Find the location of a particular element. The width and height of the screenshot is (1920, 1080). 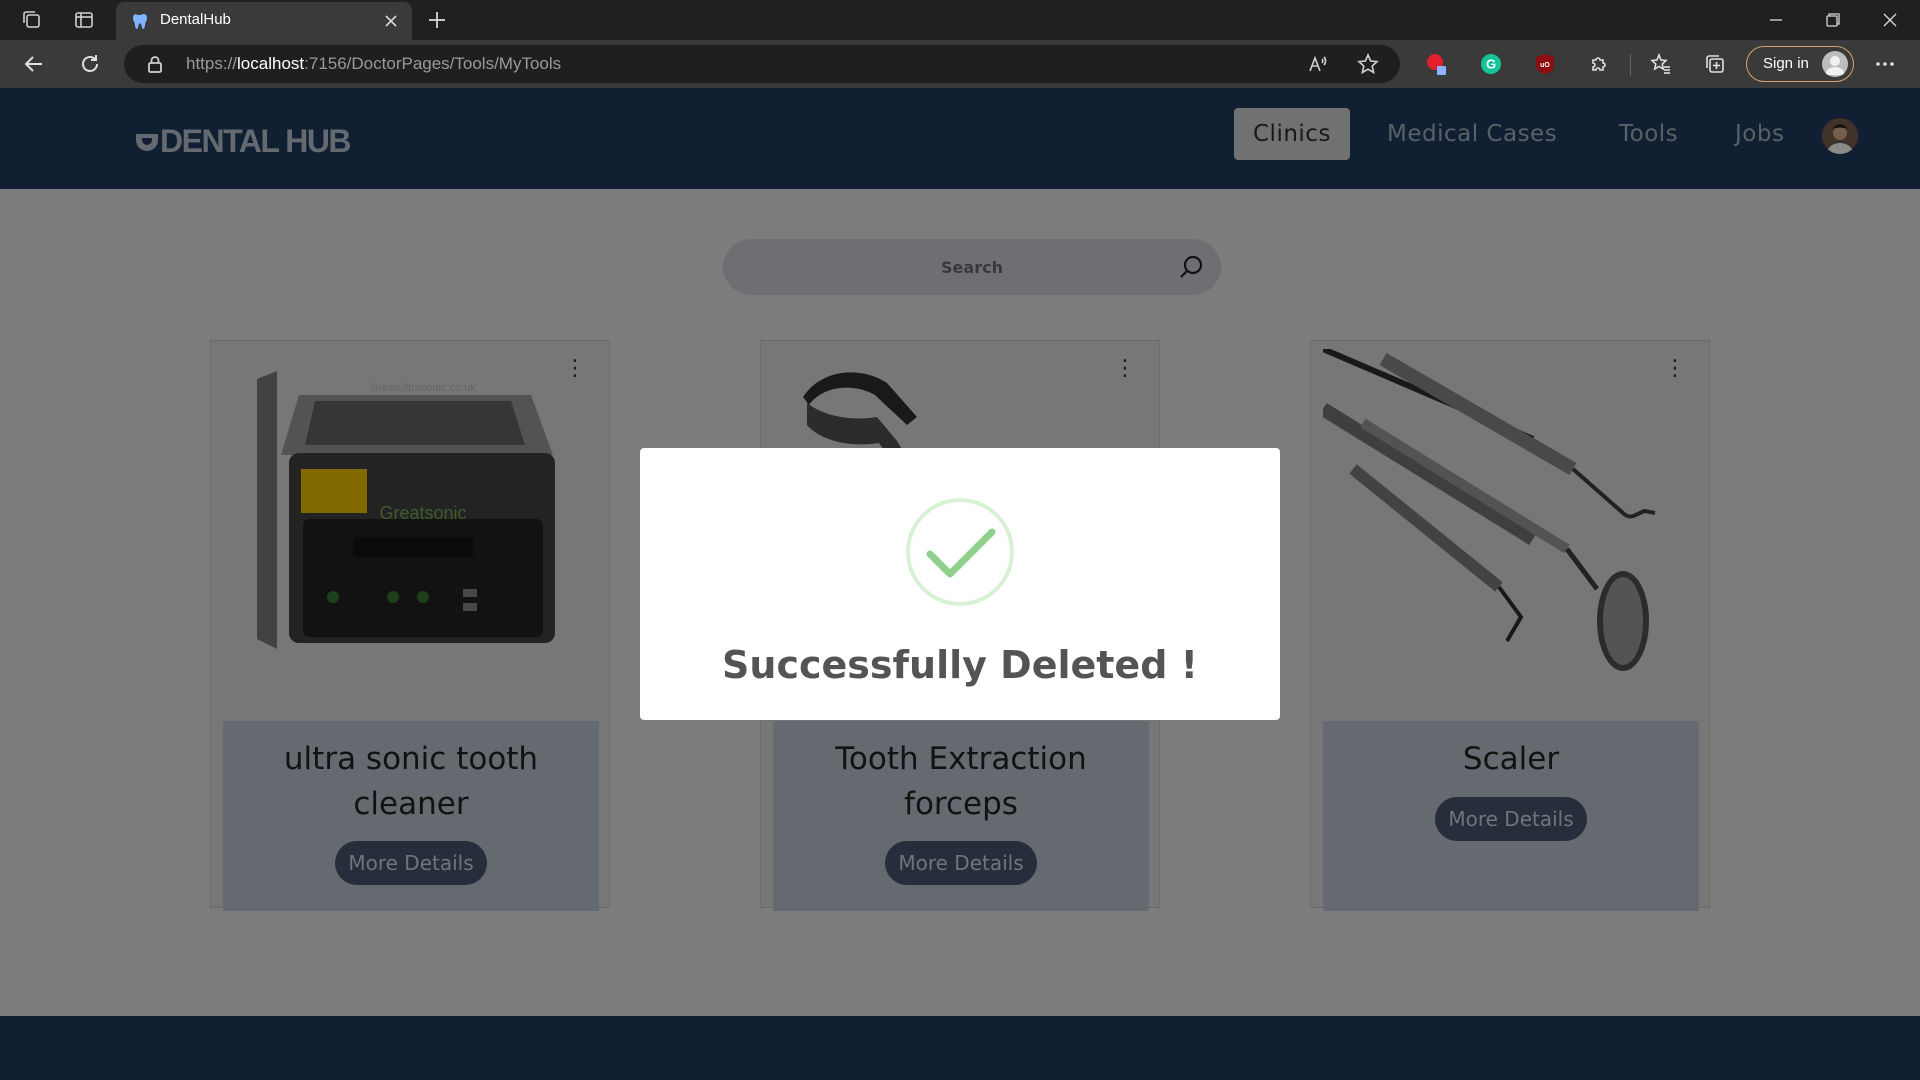

tab-actions-icon is located at coordinates (84, 20).